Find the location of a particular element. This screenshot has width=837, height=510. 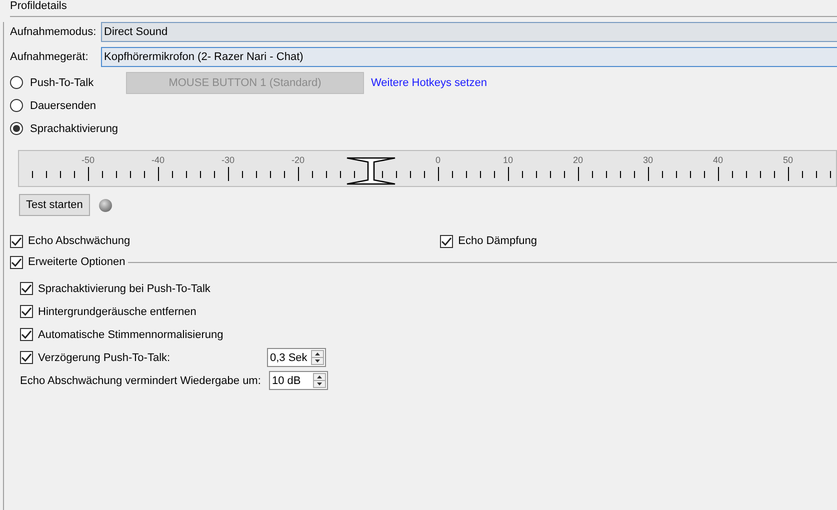

field-label: Aufnahmemodus: is located at coordinates (54, 32).